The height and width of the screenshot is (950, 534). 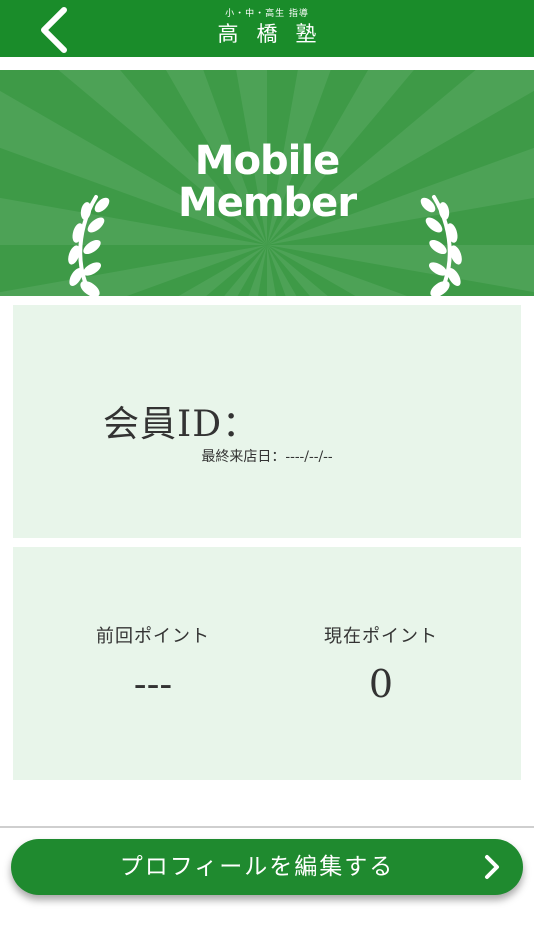 What do you see at coordinates (181, 424) in the screenshot?
I see `member-id-label: 会員ID：` at bounding box center [181, 424].